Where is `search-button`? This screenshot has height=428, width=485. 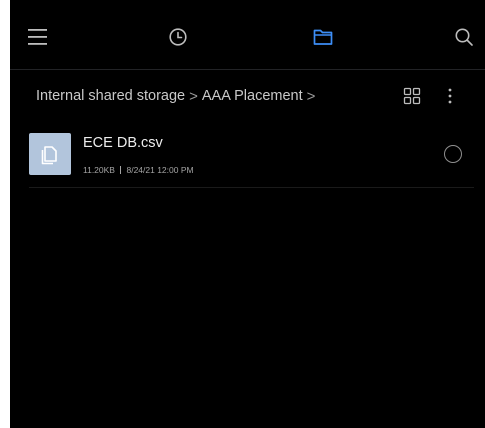 search-button is located at coordinates (464, 37).